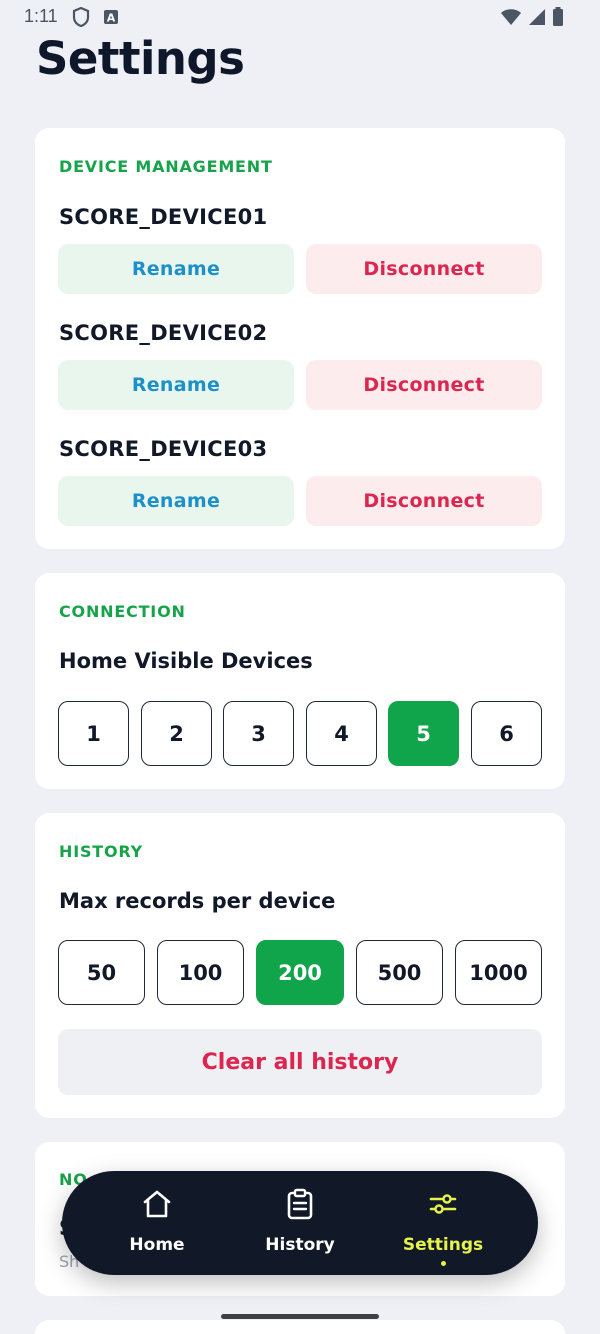 The width and height of the screenshot is (600, 1334). What do you see at coordinates (300, 1245) in the screenshot?
I see `nav-history-label: History` at bounding box center [300, 1245].